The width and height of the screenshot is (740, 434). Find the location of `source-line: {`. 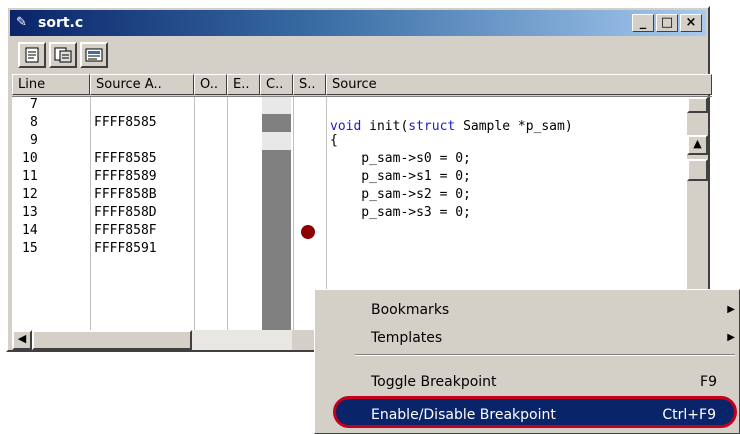

source-line: { is located at coordinates (334, 140).